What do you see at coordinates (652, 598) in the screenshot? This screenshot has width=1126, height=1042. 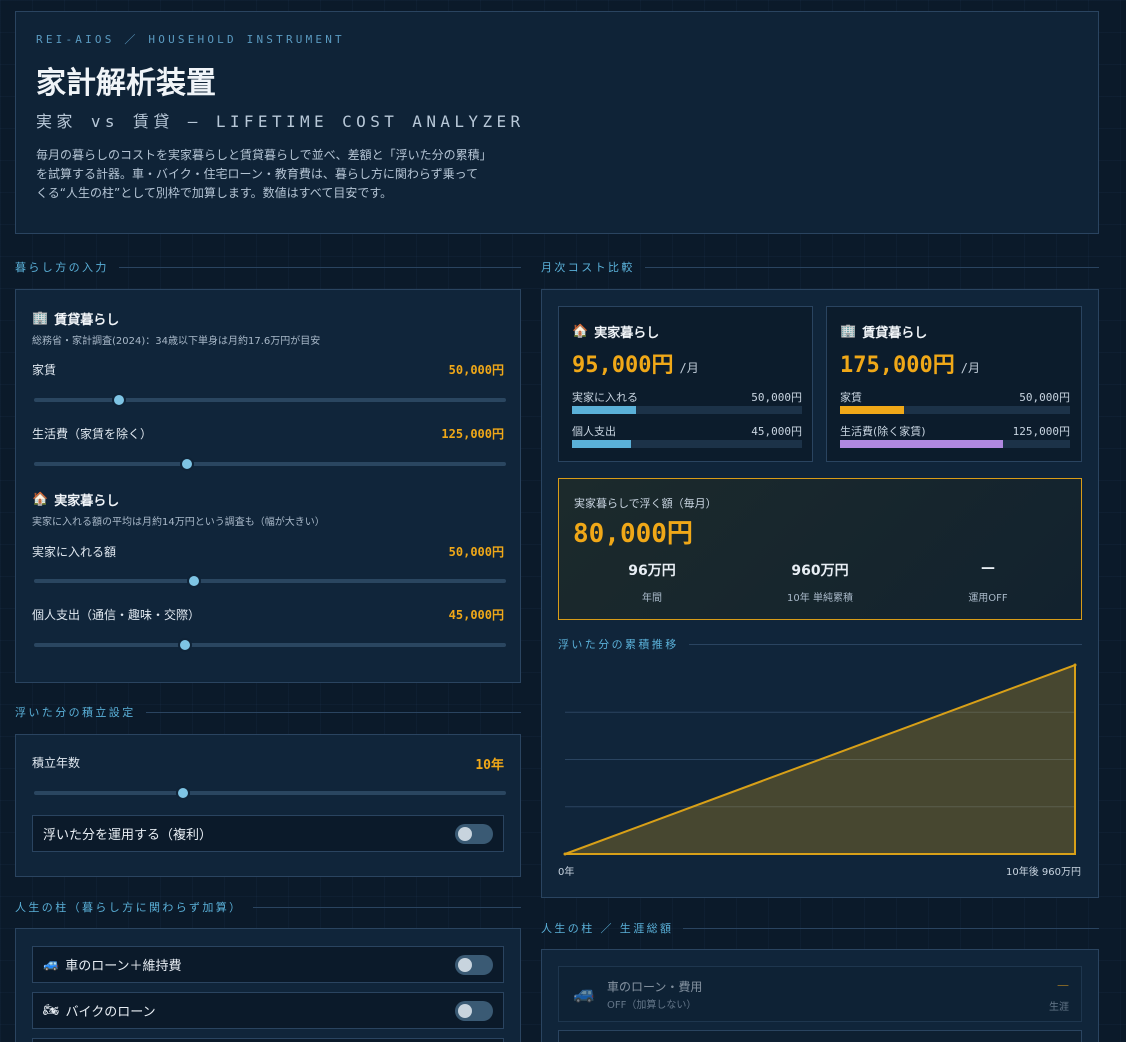 I see `annual-savings-label: 年間` at bounding box center [652, 598].